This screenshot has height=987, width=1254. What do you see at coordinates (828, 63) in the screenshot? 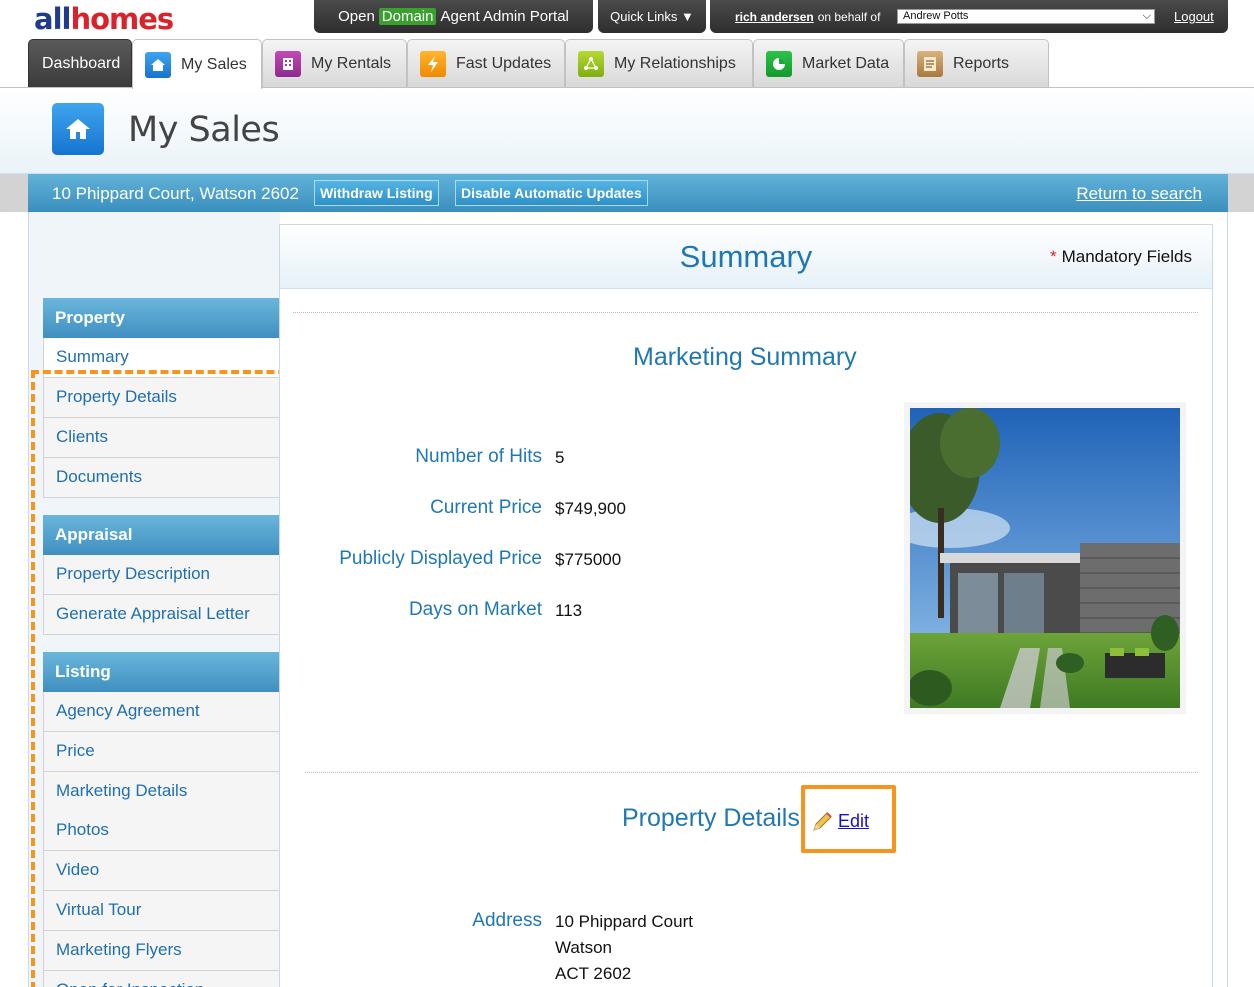
I see `tab-market-data: Market Data` at bounding box center [828, 63].